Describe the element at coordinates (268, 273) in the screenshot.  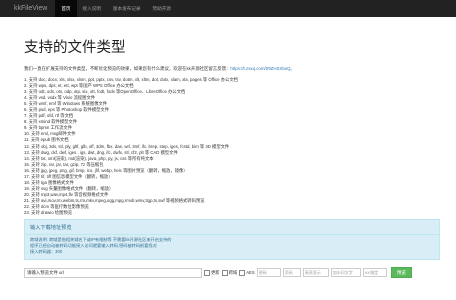
I see `password-input: 密码` at that location.